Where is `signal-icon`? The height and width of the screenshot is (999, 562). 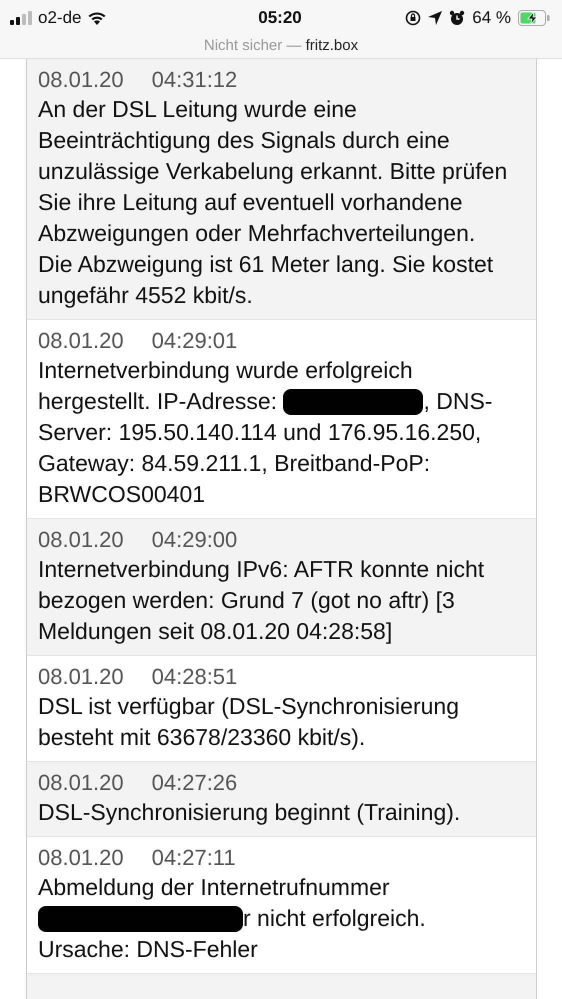
signal-icon is located at coordinates (21, 18).